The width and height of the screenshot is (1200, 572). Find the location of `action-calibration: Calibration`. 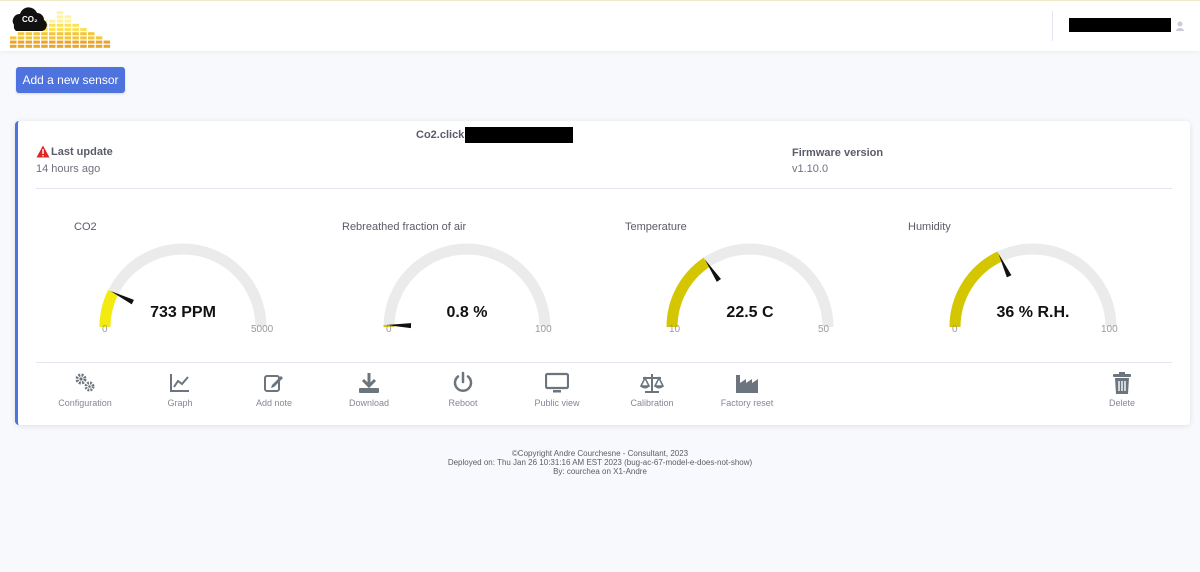

action-calibration: Calibration is located at coordinates (652, 391).